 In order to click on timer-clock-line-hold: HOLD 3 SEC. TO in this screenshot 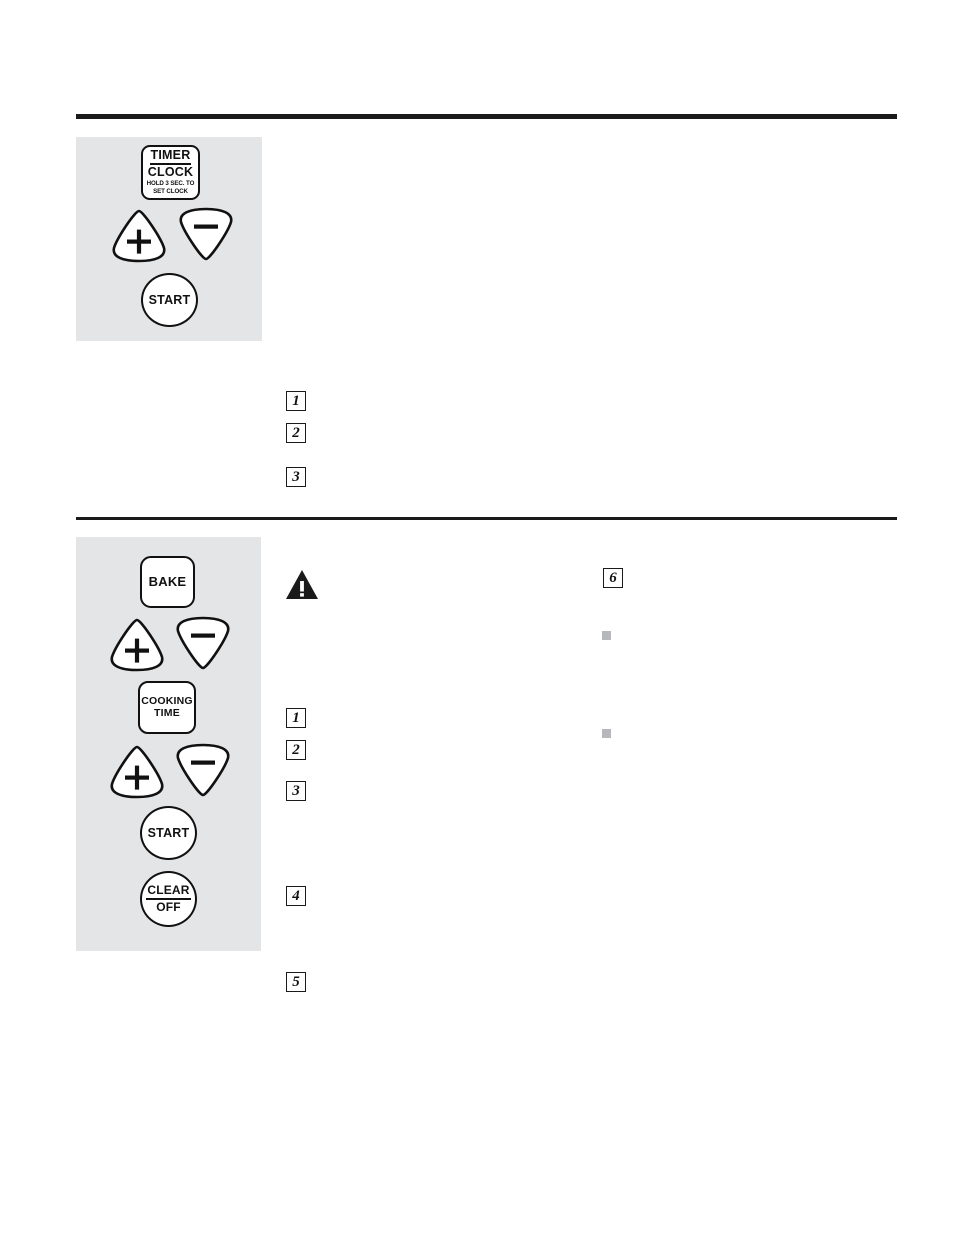, I will do `click(170, 183)`.